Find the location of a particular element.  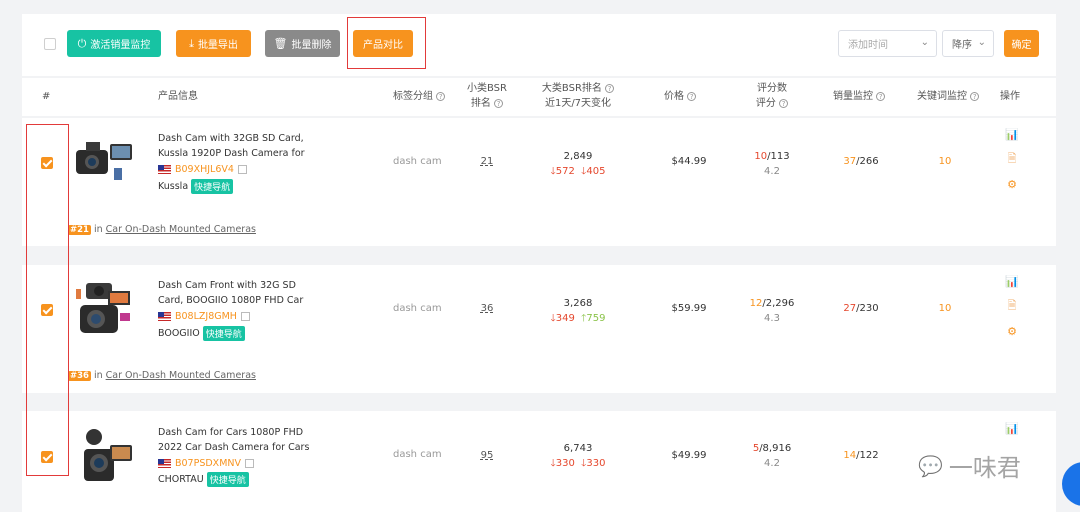

header-product-info: 产品信息 is located at coordinates (178, 96).